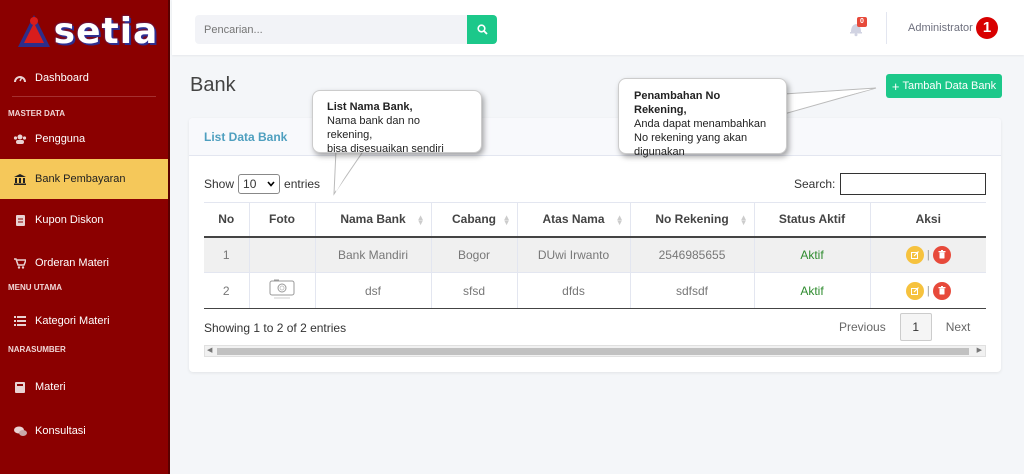 The width and height of the screenshot is (1024, 474). I want to click on callout-add-line: digunakan, so click(659, 152).